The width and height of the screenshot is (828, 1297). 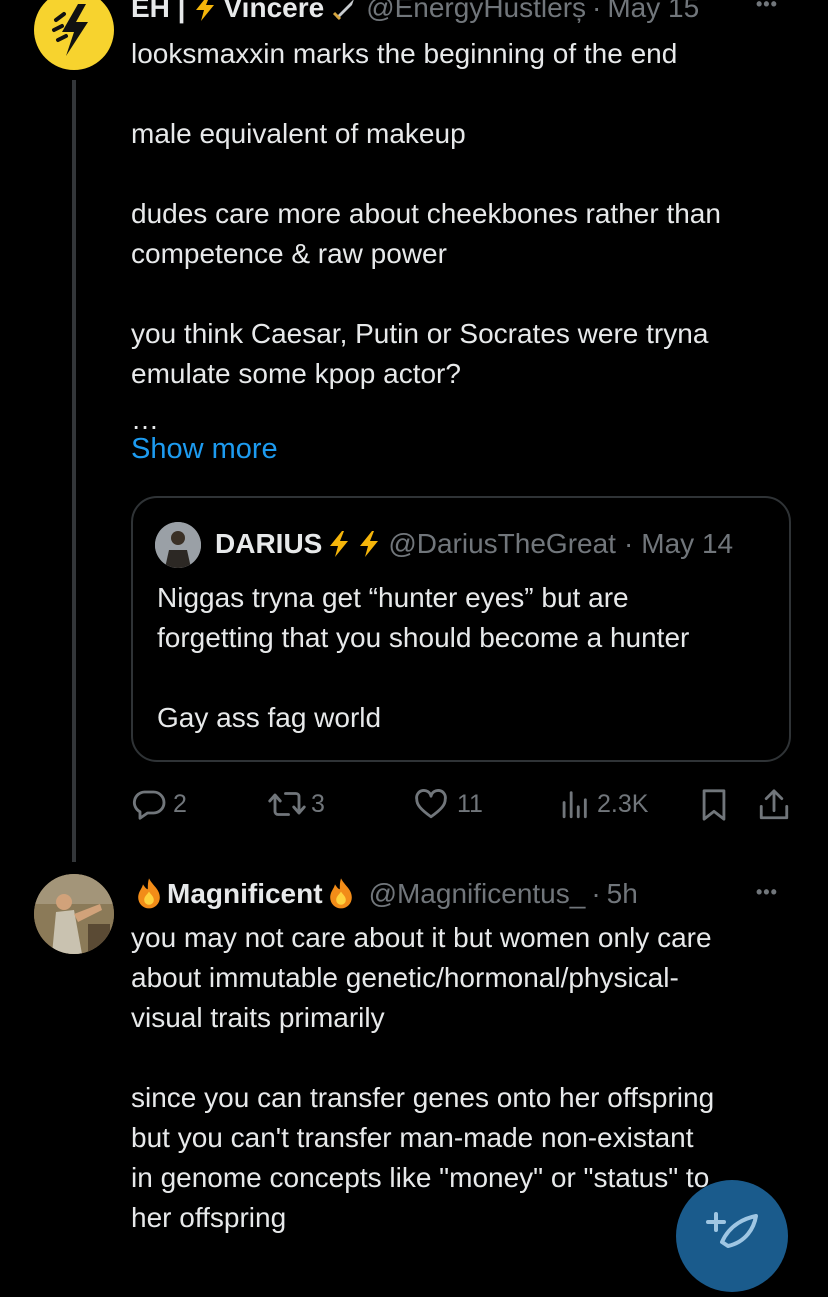 What do you see at coordinates (653, 12) in the screenshot?
I see `post1-time: May 15` at bounding box center [653, 12].